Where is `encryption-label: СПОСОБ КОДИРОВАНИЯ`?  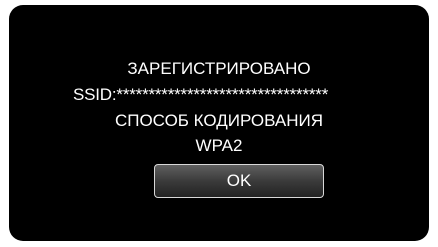 encryption-label: СПОСОБ КОДИРОВАНИЯ is located at coordinates (219, 120).